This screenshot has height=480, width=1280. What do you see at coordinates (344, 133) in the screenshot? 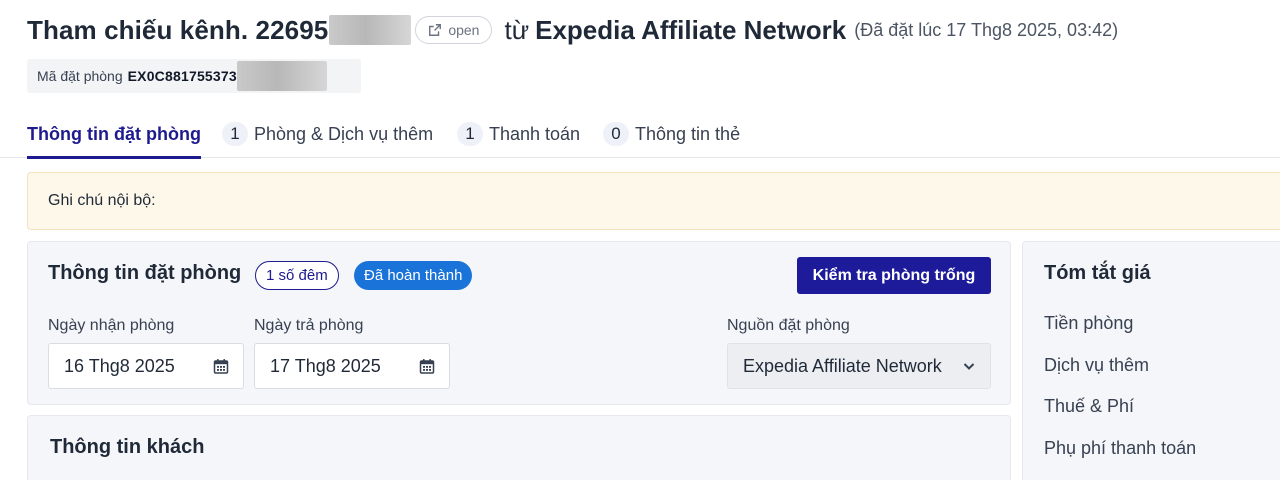
I see `tab-label: Phòng & Dịch vụ thêm` at bounding box center [344, 133].